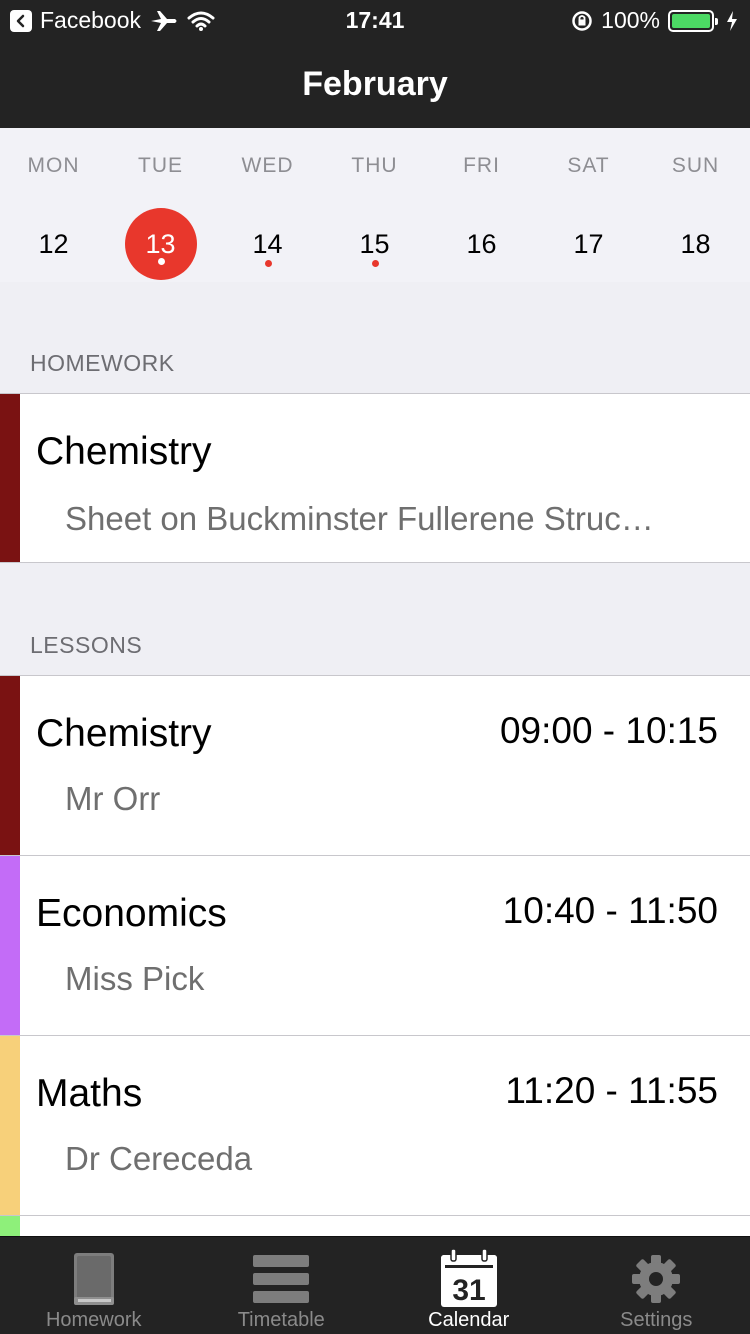 The image size is (750, 1334). I want to click on battery-icon, so click(693, 20).